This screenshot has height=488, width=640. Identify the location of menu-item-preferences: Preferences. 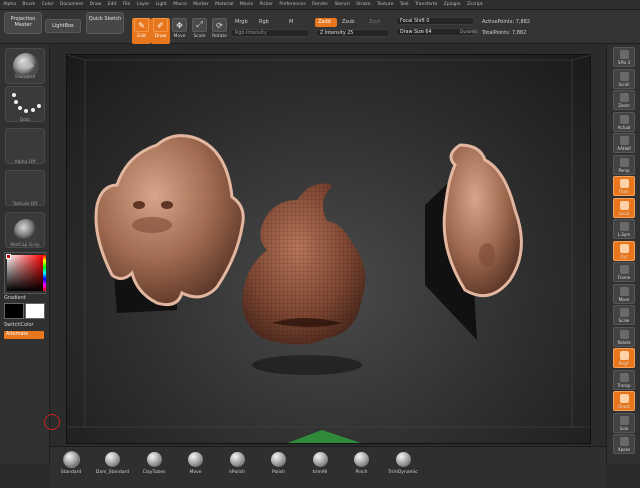
(292, 4).